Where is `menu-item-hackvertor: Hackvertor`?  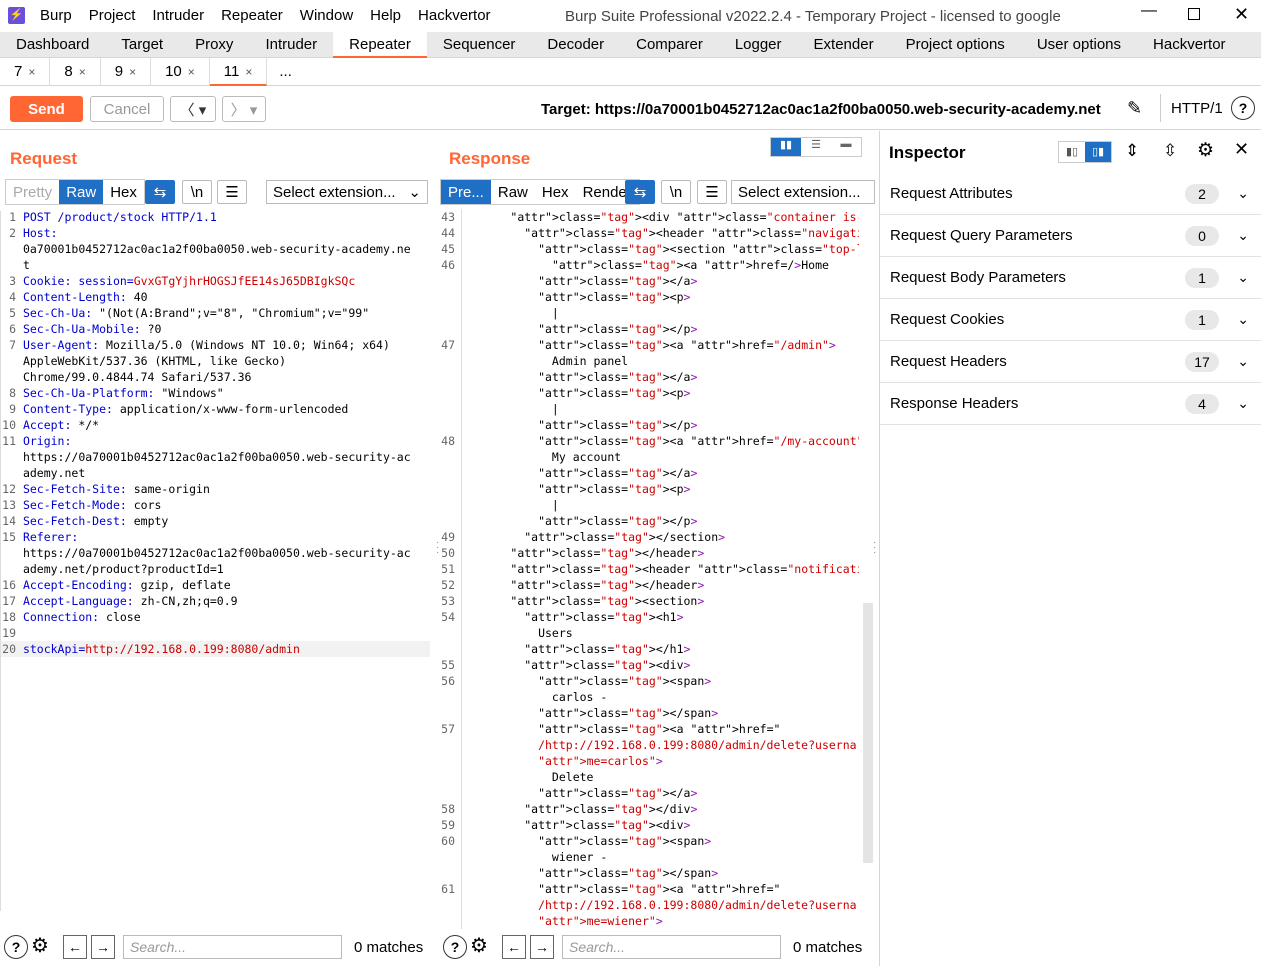
menu-item-hackvertor: Hackvertor is located at coordinates (454, 15).